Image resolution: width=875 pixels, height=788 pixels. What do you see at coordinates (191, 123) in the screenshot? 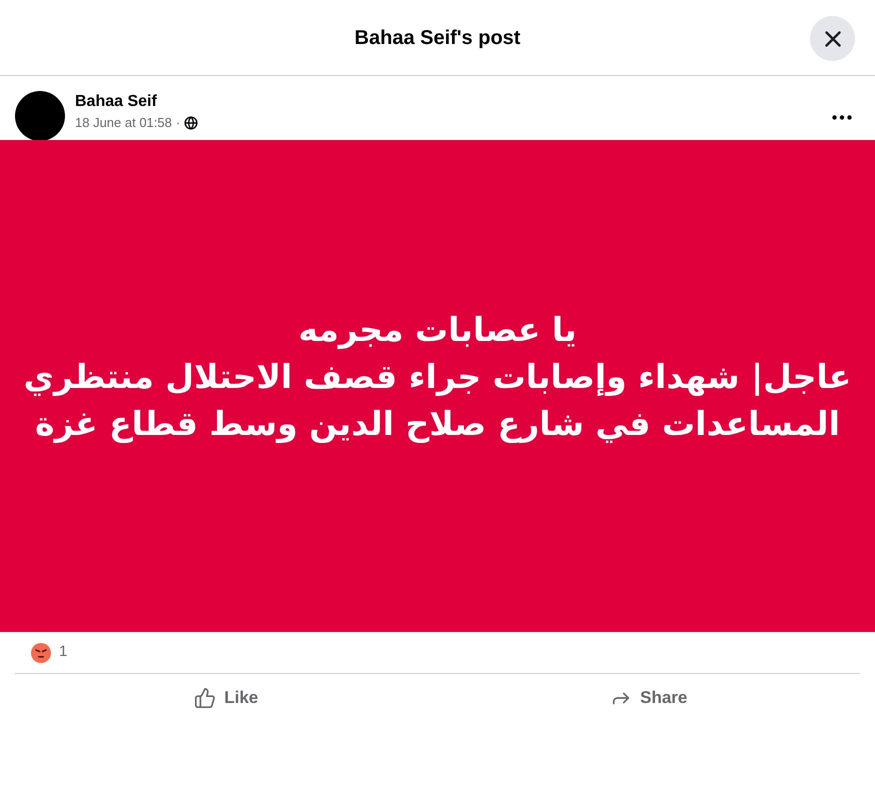
I see `globe-icon` at bounding box center [191, 123].